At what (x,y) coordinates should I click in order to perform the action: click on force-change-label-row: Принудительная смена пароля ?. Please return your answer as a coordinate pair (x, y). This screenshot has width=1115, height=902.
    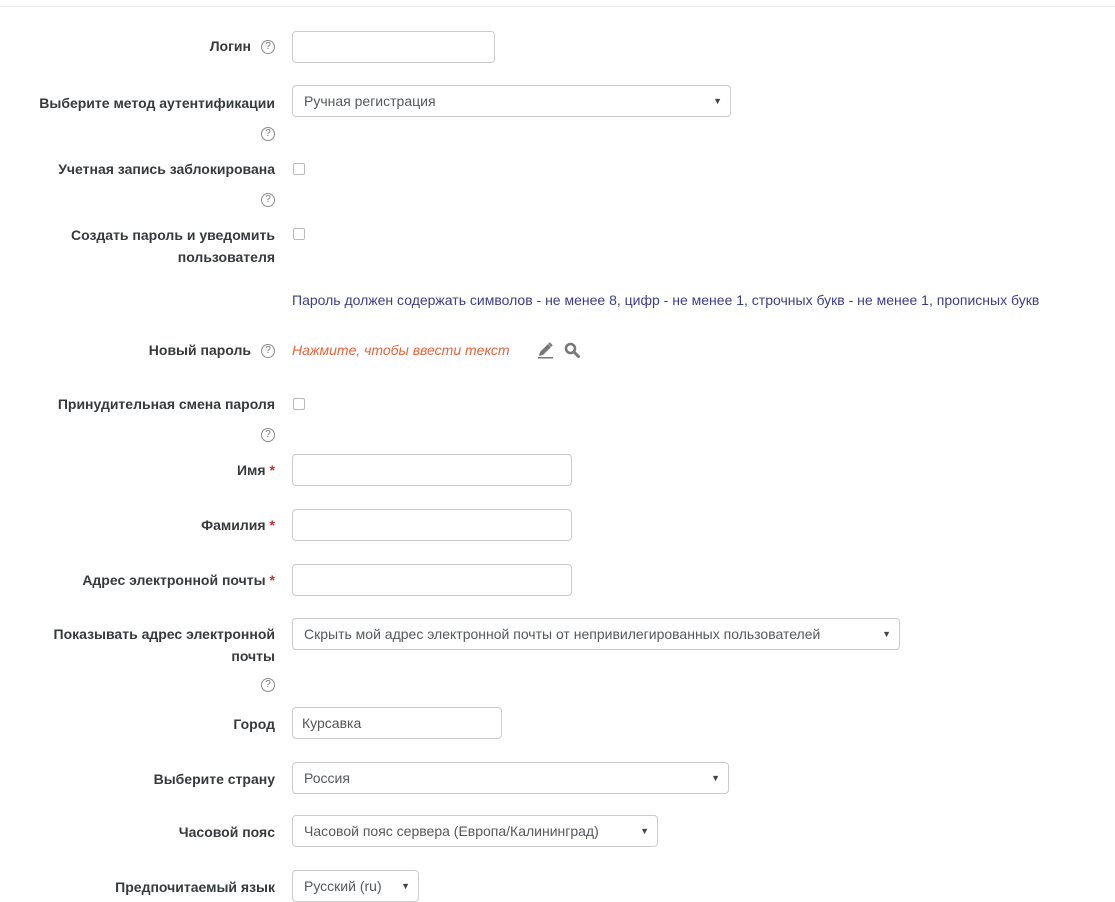
    Looking at the image, I should click on (166, 419).